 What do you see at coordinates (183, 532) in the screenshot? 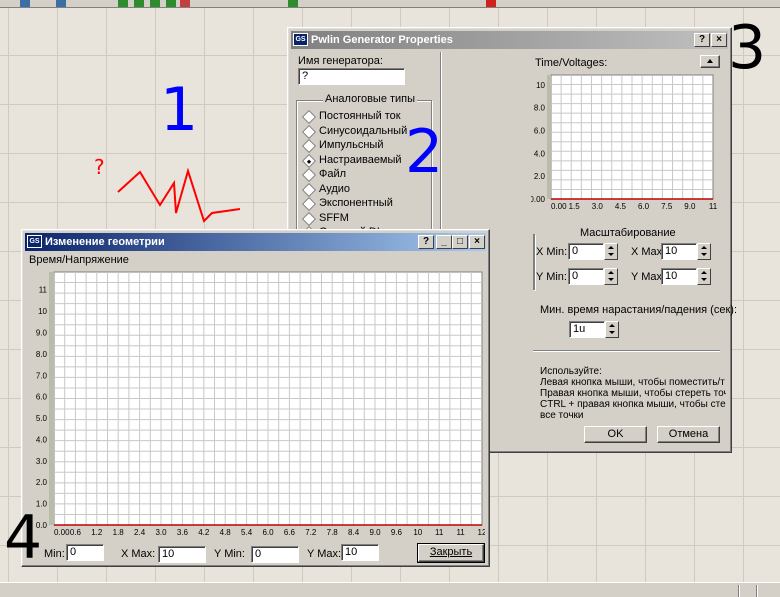
I see `x-tick-label: 3.6` at bounding box center [183, 532].